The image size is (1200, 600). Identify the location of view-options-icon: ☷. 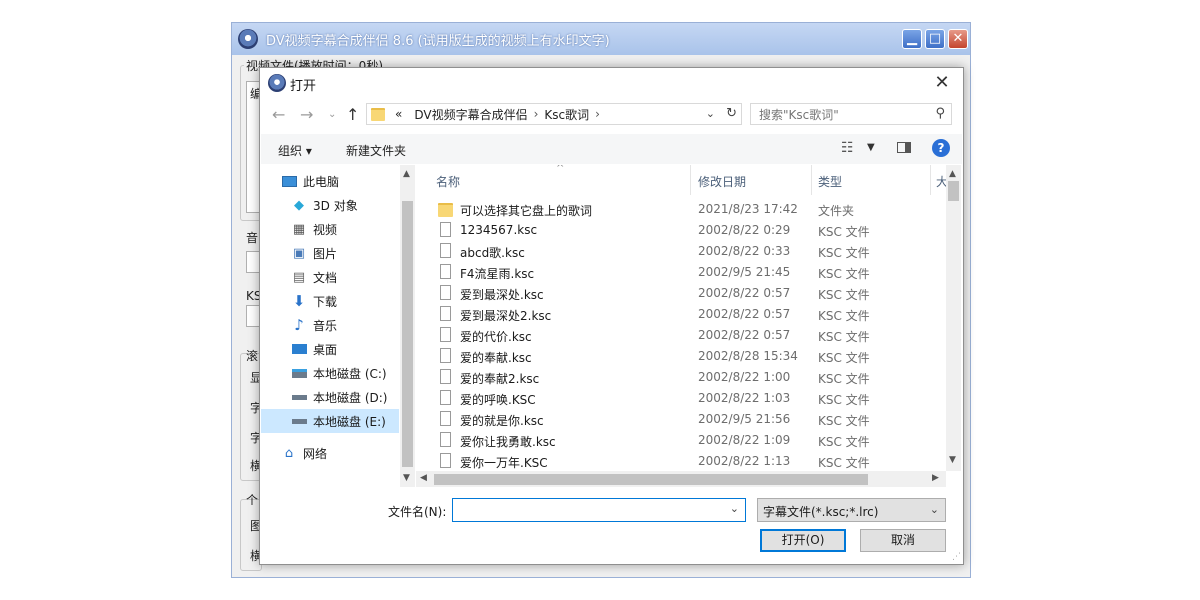
(847, 148).